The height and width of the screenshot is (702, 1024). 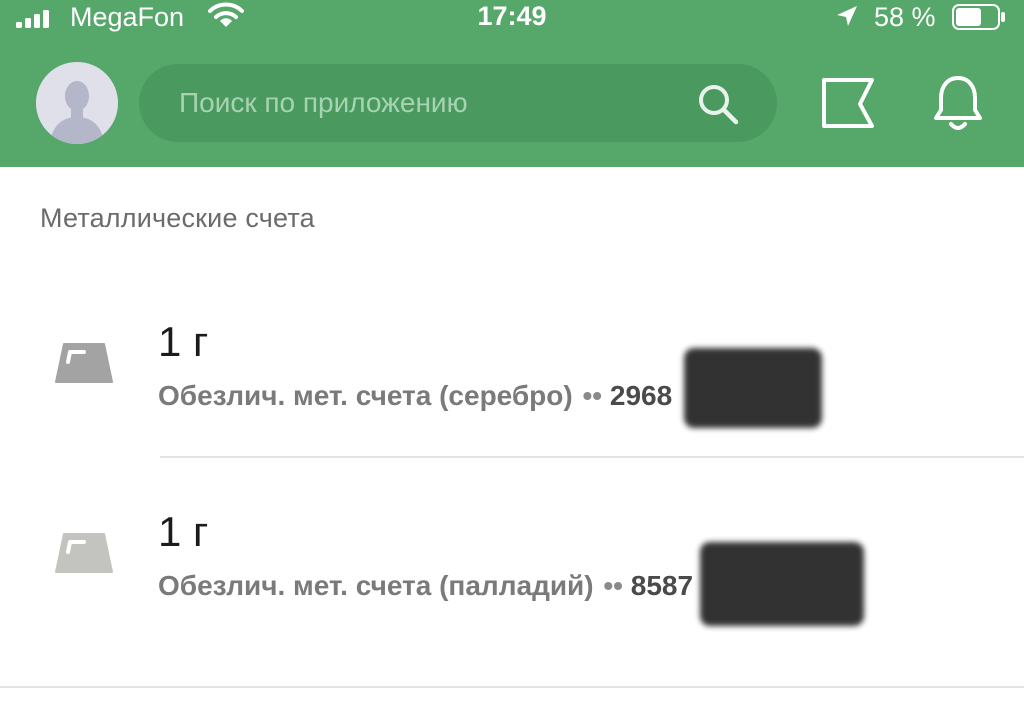 I want to click on section-title: Металлические счета, so click(x=177, y=218).